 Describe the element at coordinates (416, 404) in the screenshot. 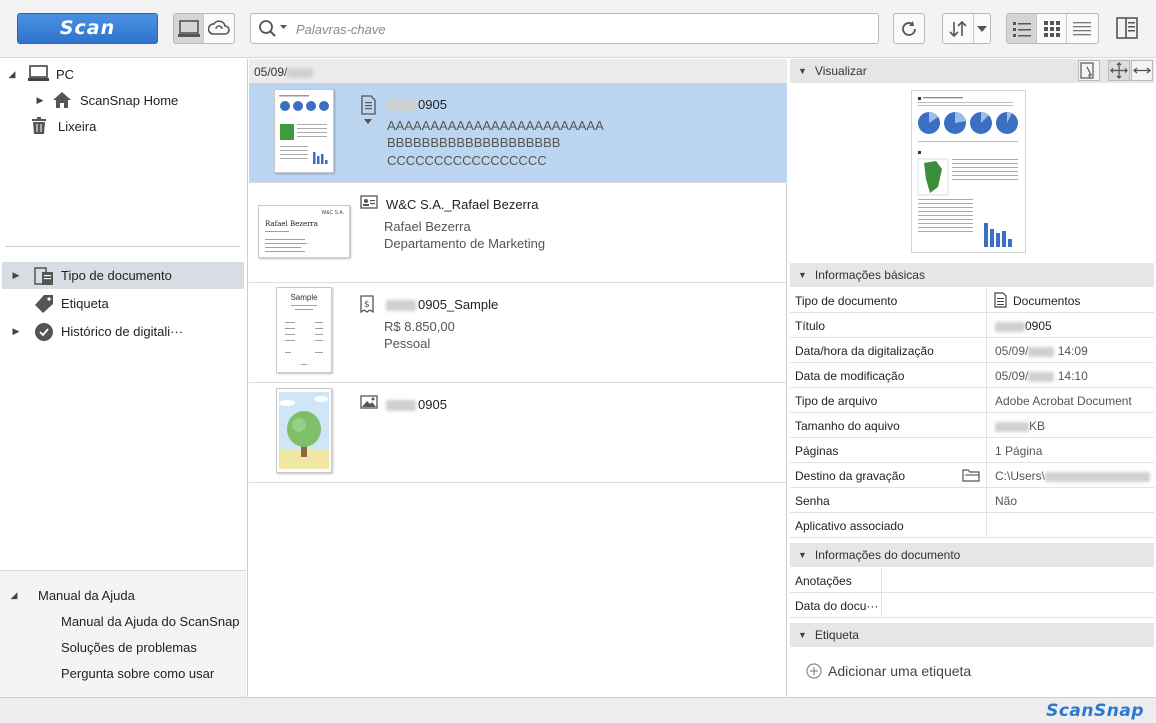

I see `item-title: 0905` at that location.